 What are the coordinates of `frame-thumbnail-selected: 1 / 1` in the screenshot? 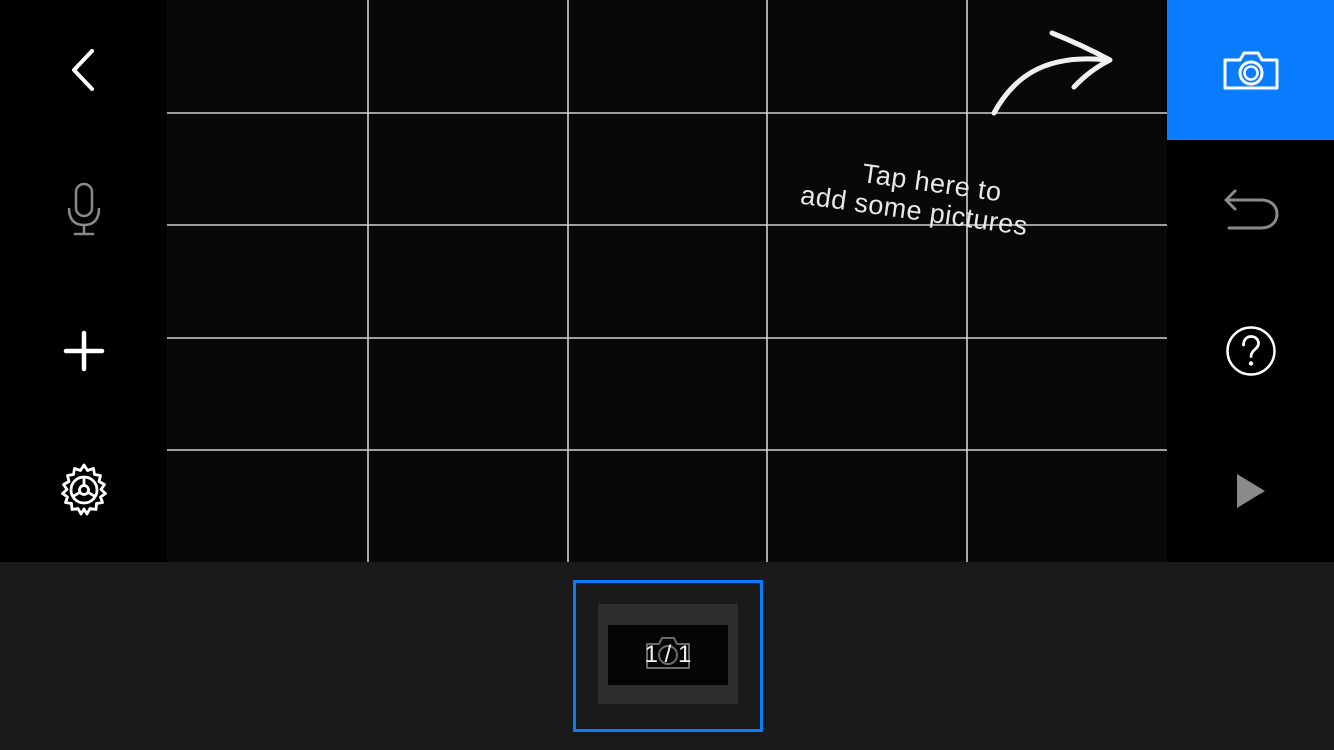 It's located at (668, 656).